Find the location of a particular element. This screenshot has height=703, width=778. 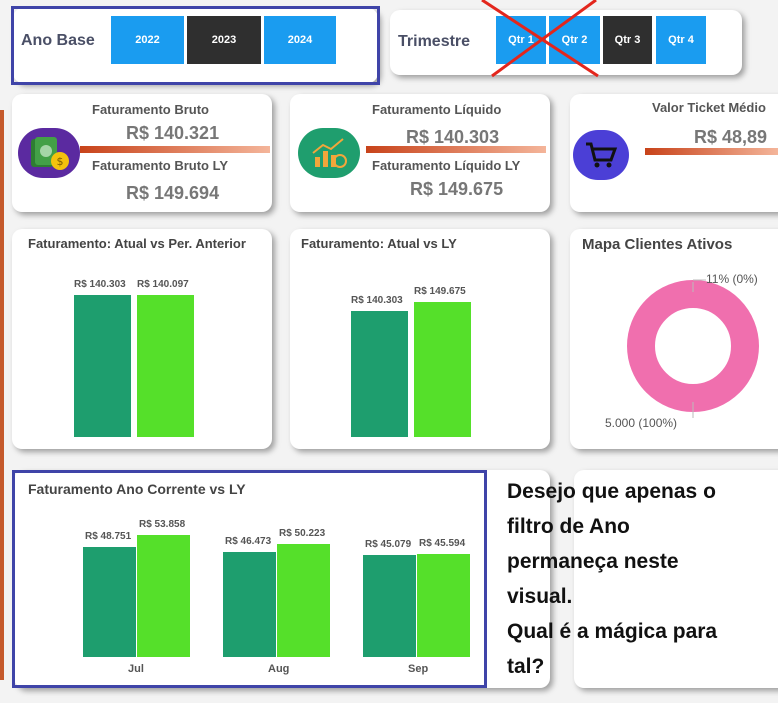

x-axis-label-0: Jul is located at coordinates (136, 669).